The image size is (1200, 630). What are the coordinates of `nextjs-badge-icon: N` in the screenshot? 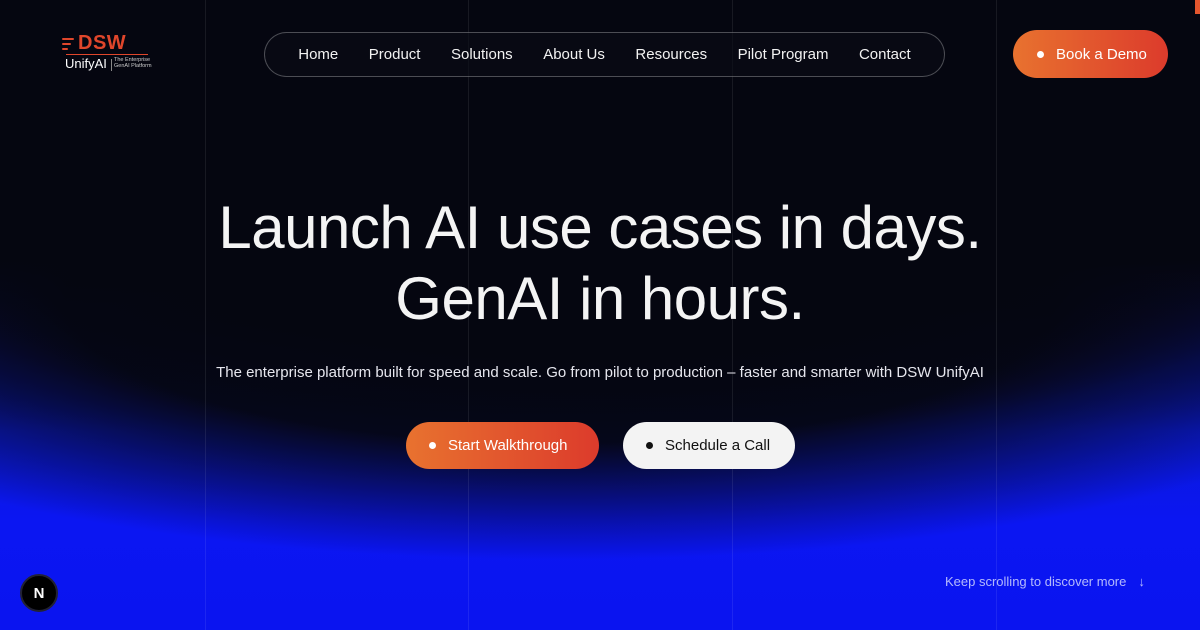 It's located at (39, 593).